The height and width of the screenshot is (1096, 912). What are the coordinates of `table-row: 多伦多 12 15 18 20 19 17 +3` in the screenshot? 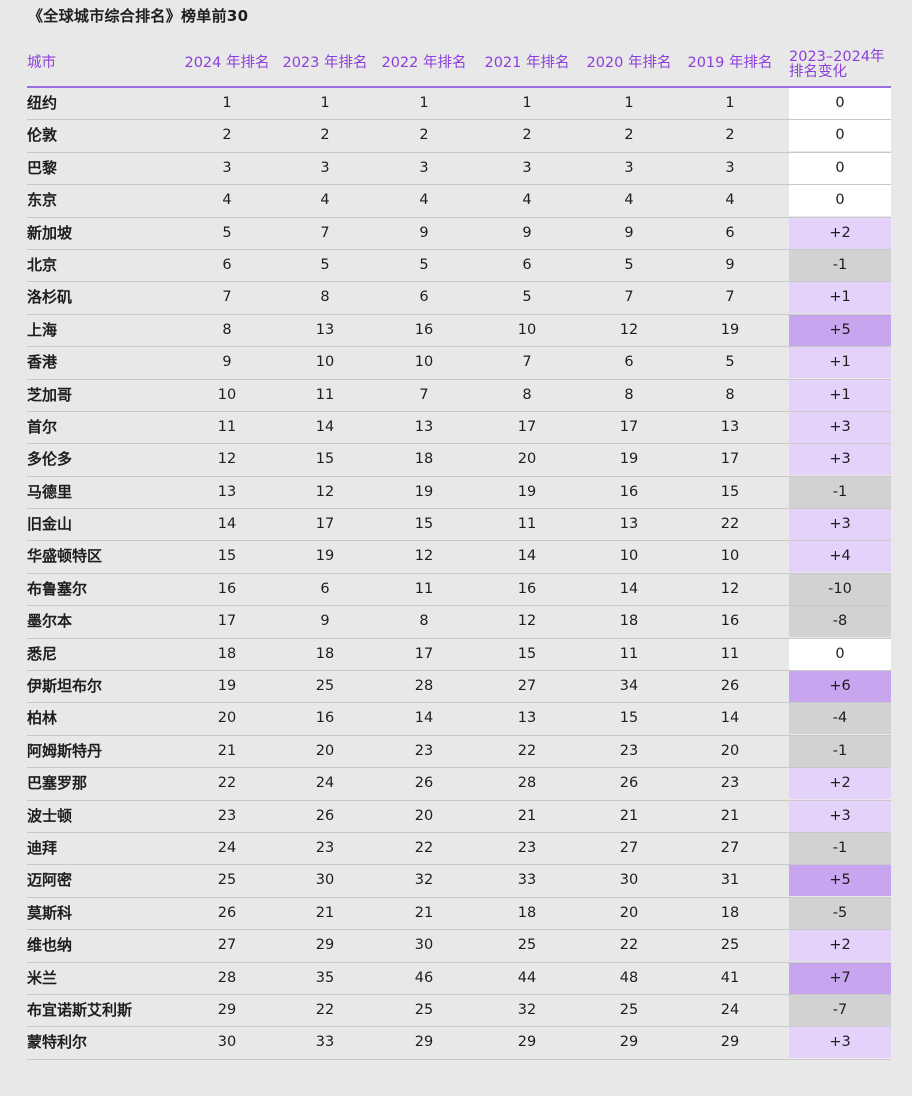 It's located at (459, 460).